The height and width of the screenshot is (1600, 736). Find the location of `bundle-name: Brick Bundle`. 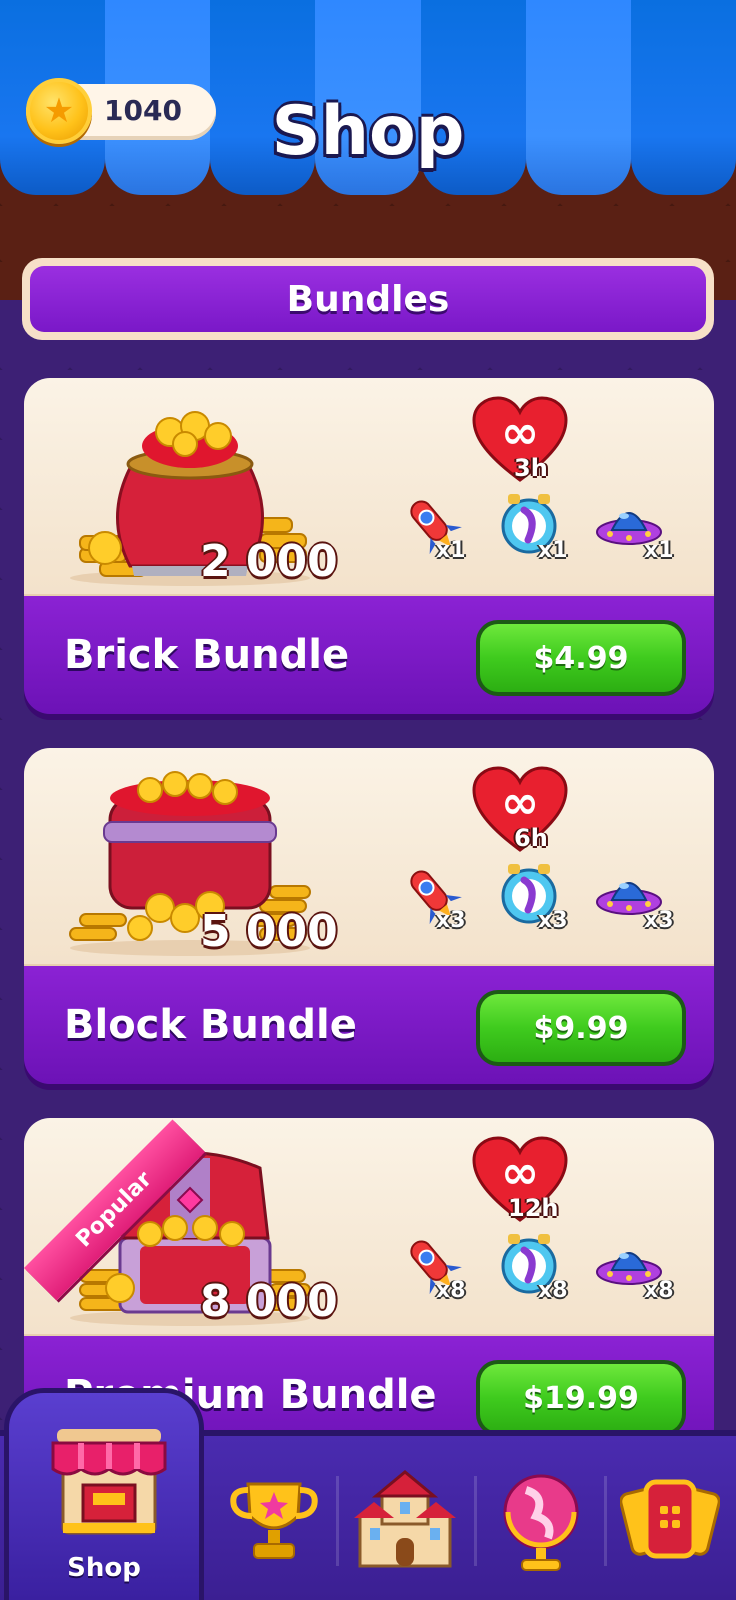

bundle-name: Brick Bundle is located at coordinates (207, 655).